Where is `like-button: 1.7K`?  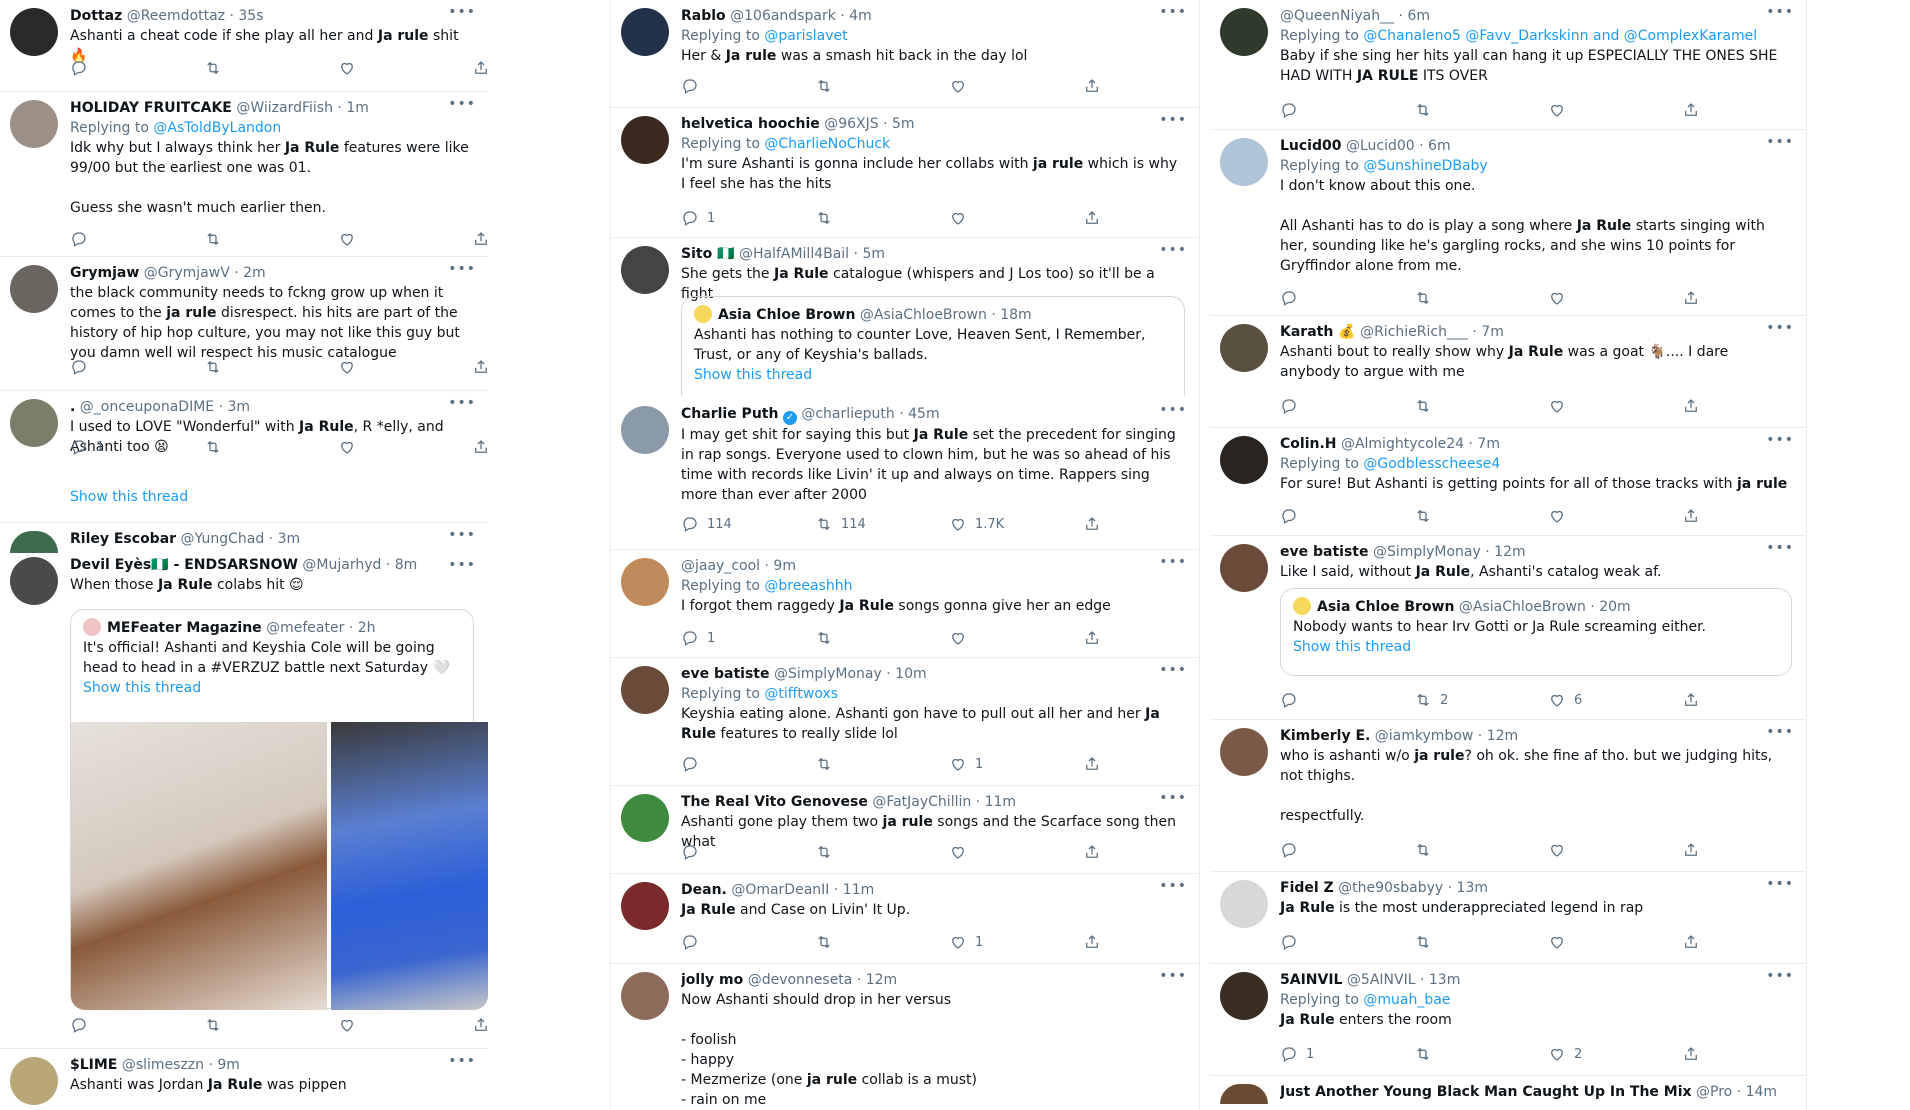
like-button: 1.7K is located at coordinates (1016, 524).